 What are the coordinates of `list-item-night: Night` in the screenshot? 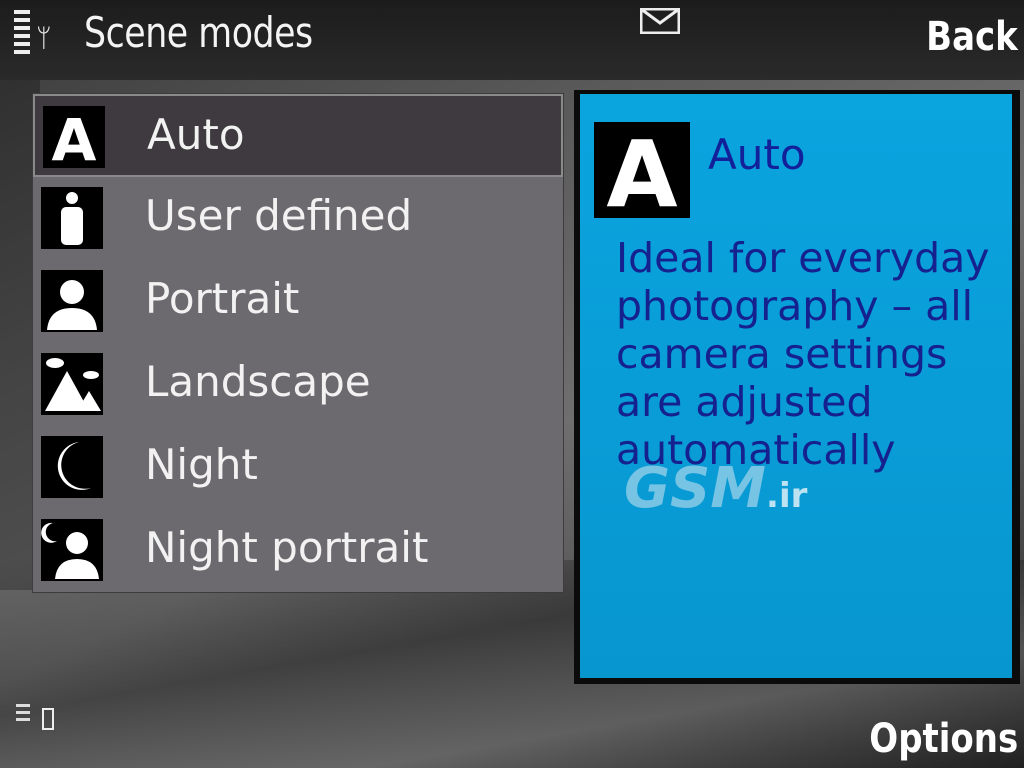 It's located at (298, 467).